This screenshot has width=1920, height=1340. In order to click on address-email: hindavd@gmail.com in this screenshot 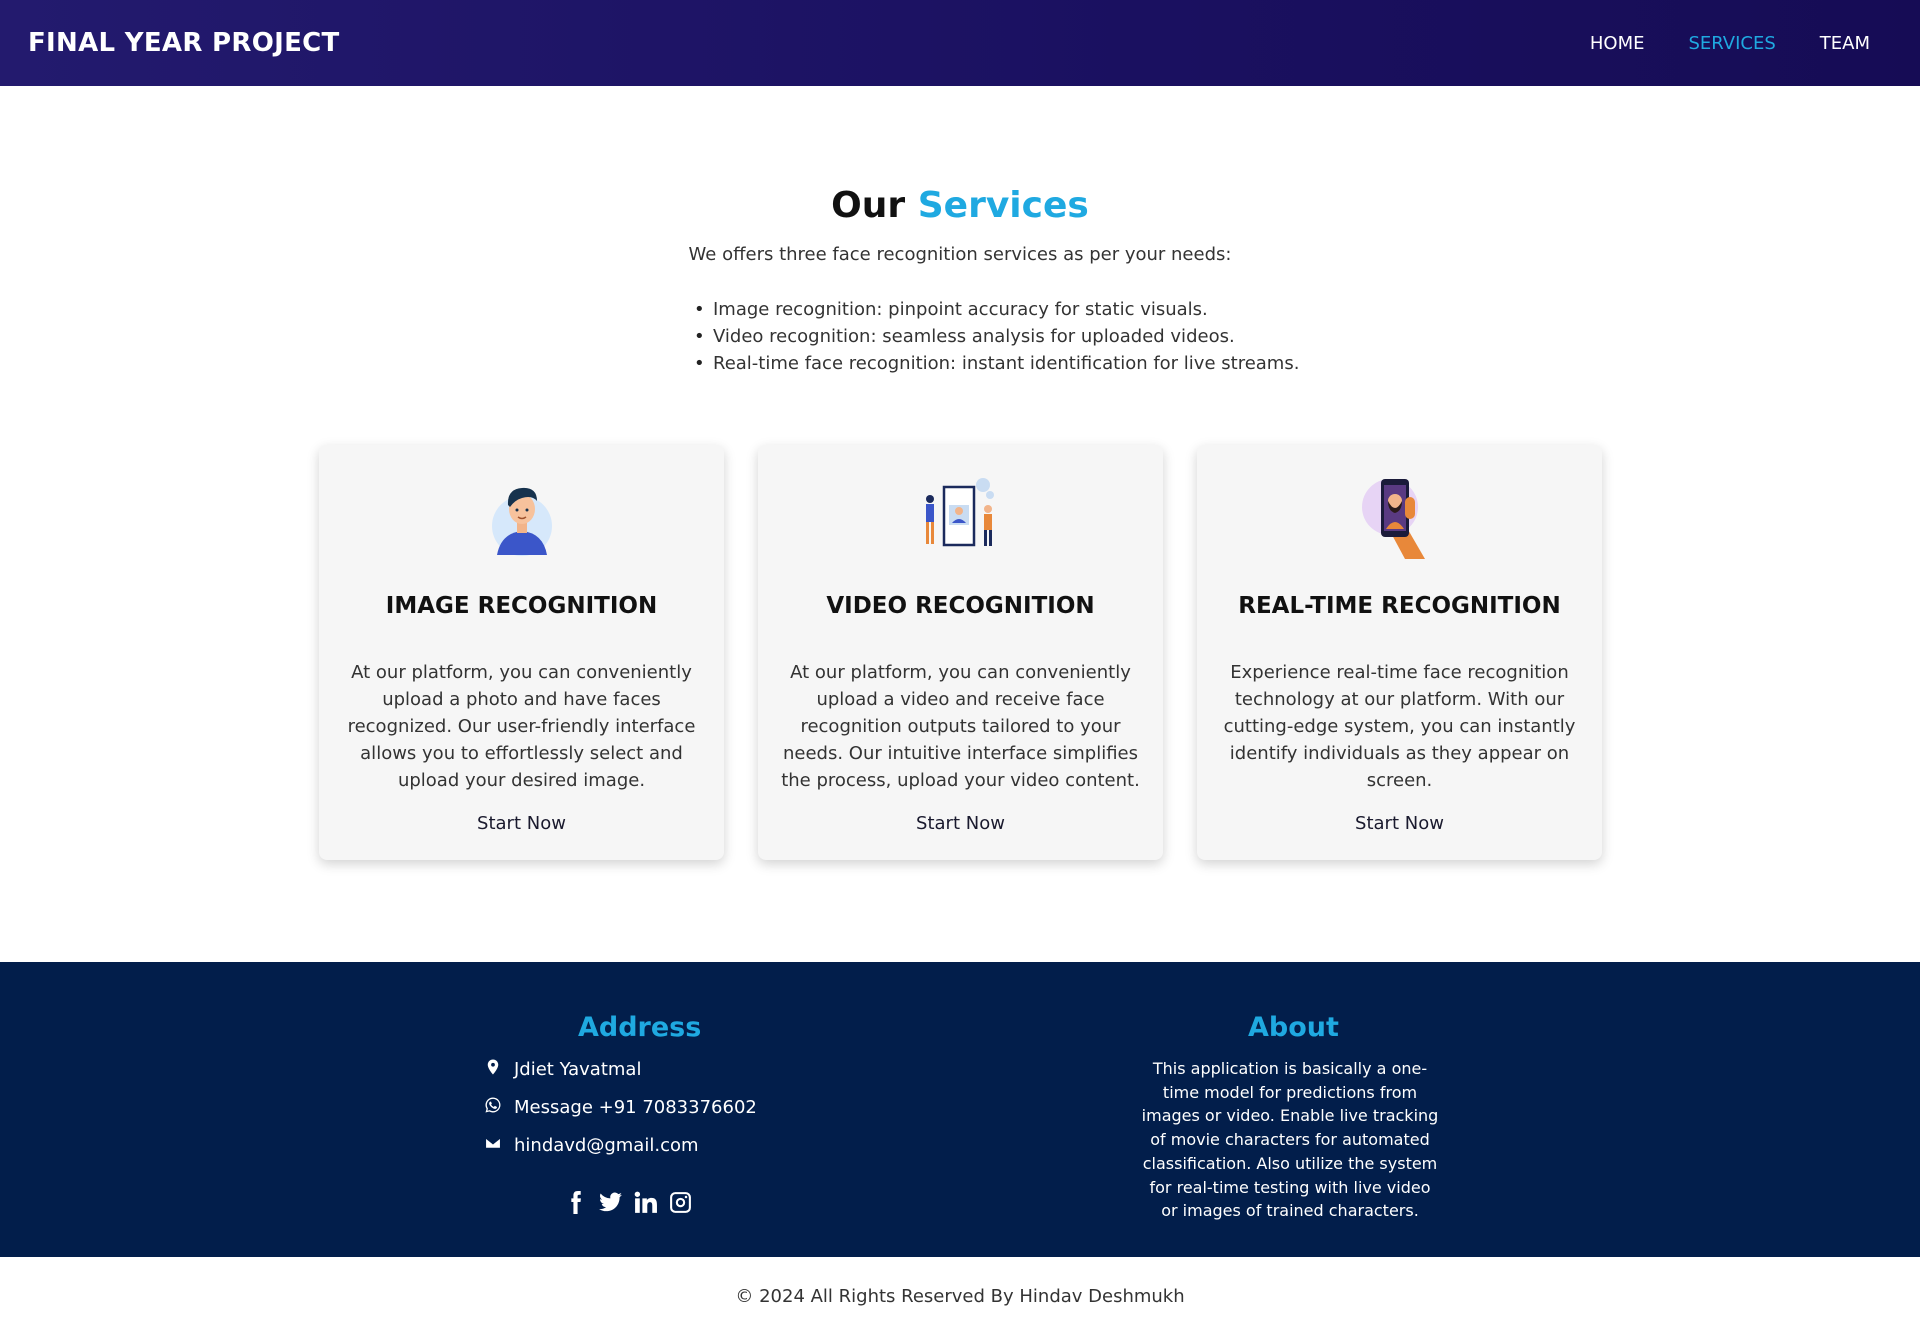, I will do `click(591, 1145)`.